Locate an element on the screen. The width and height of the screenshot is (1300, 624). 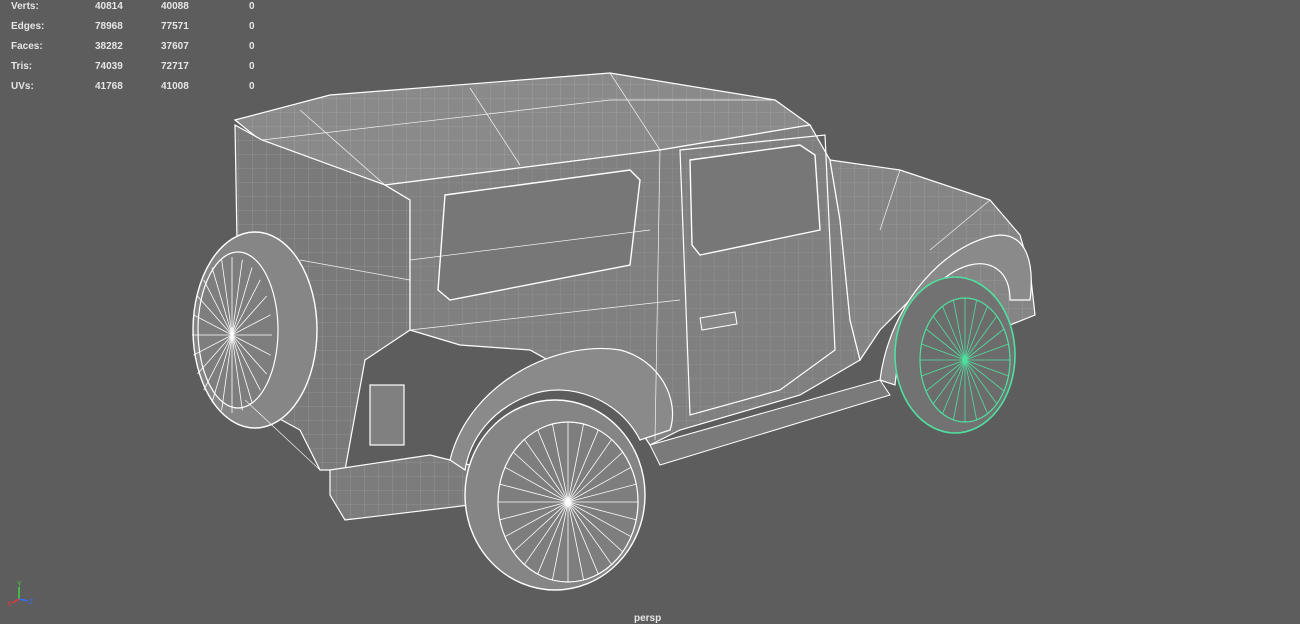
hud-row-faces: Faces: 38282 37607 0 is located at coordinates (141, 50).